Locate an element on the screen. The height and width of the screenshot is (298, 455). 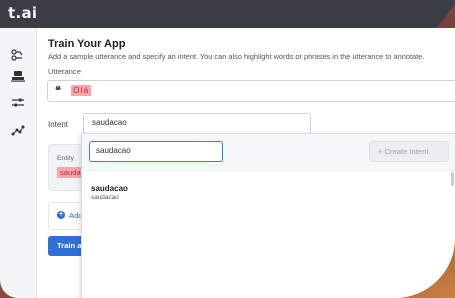
create-intent-label: + Create Intent is located at coordinates (403, 151).